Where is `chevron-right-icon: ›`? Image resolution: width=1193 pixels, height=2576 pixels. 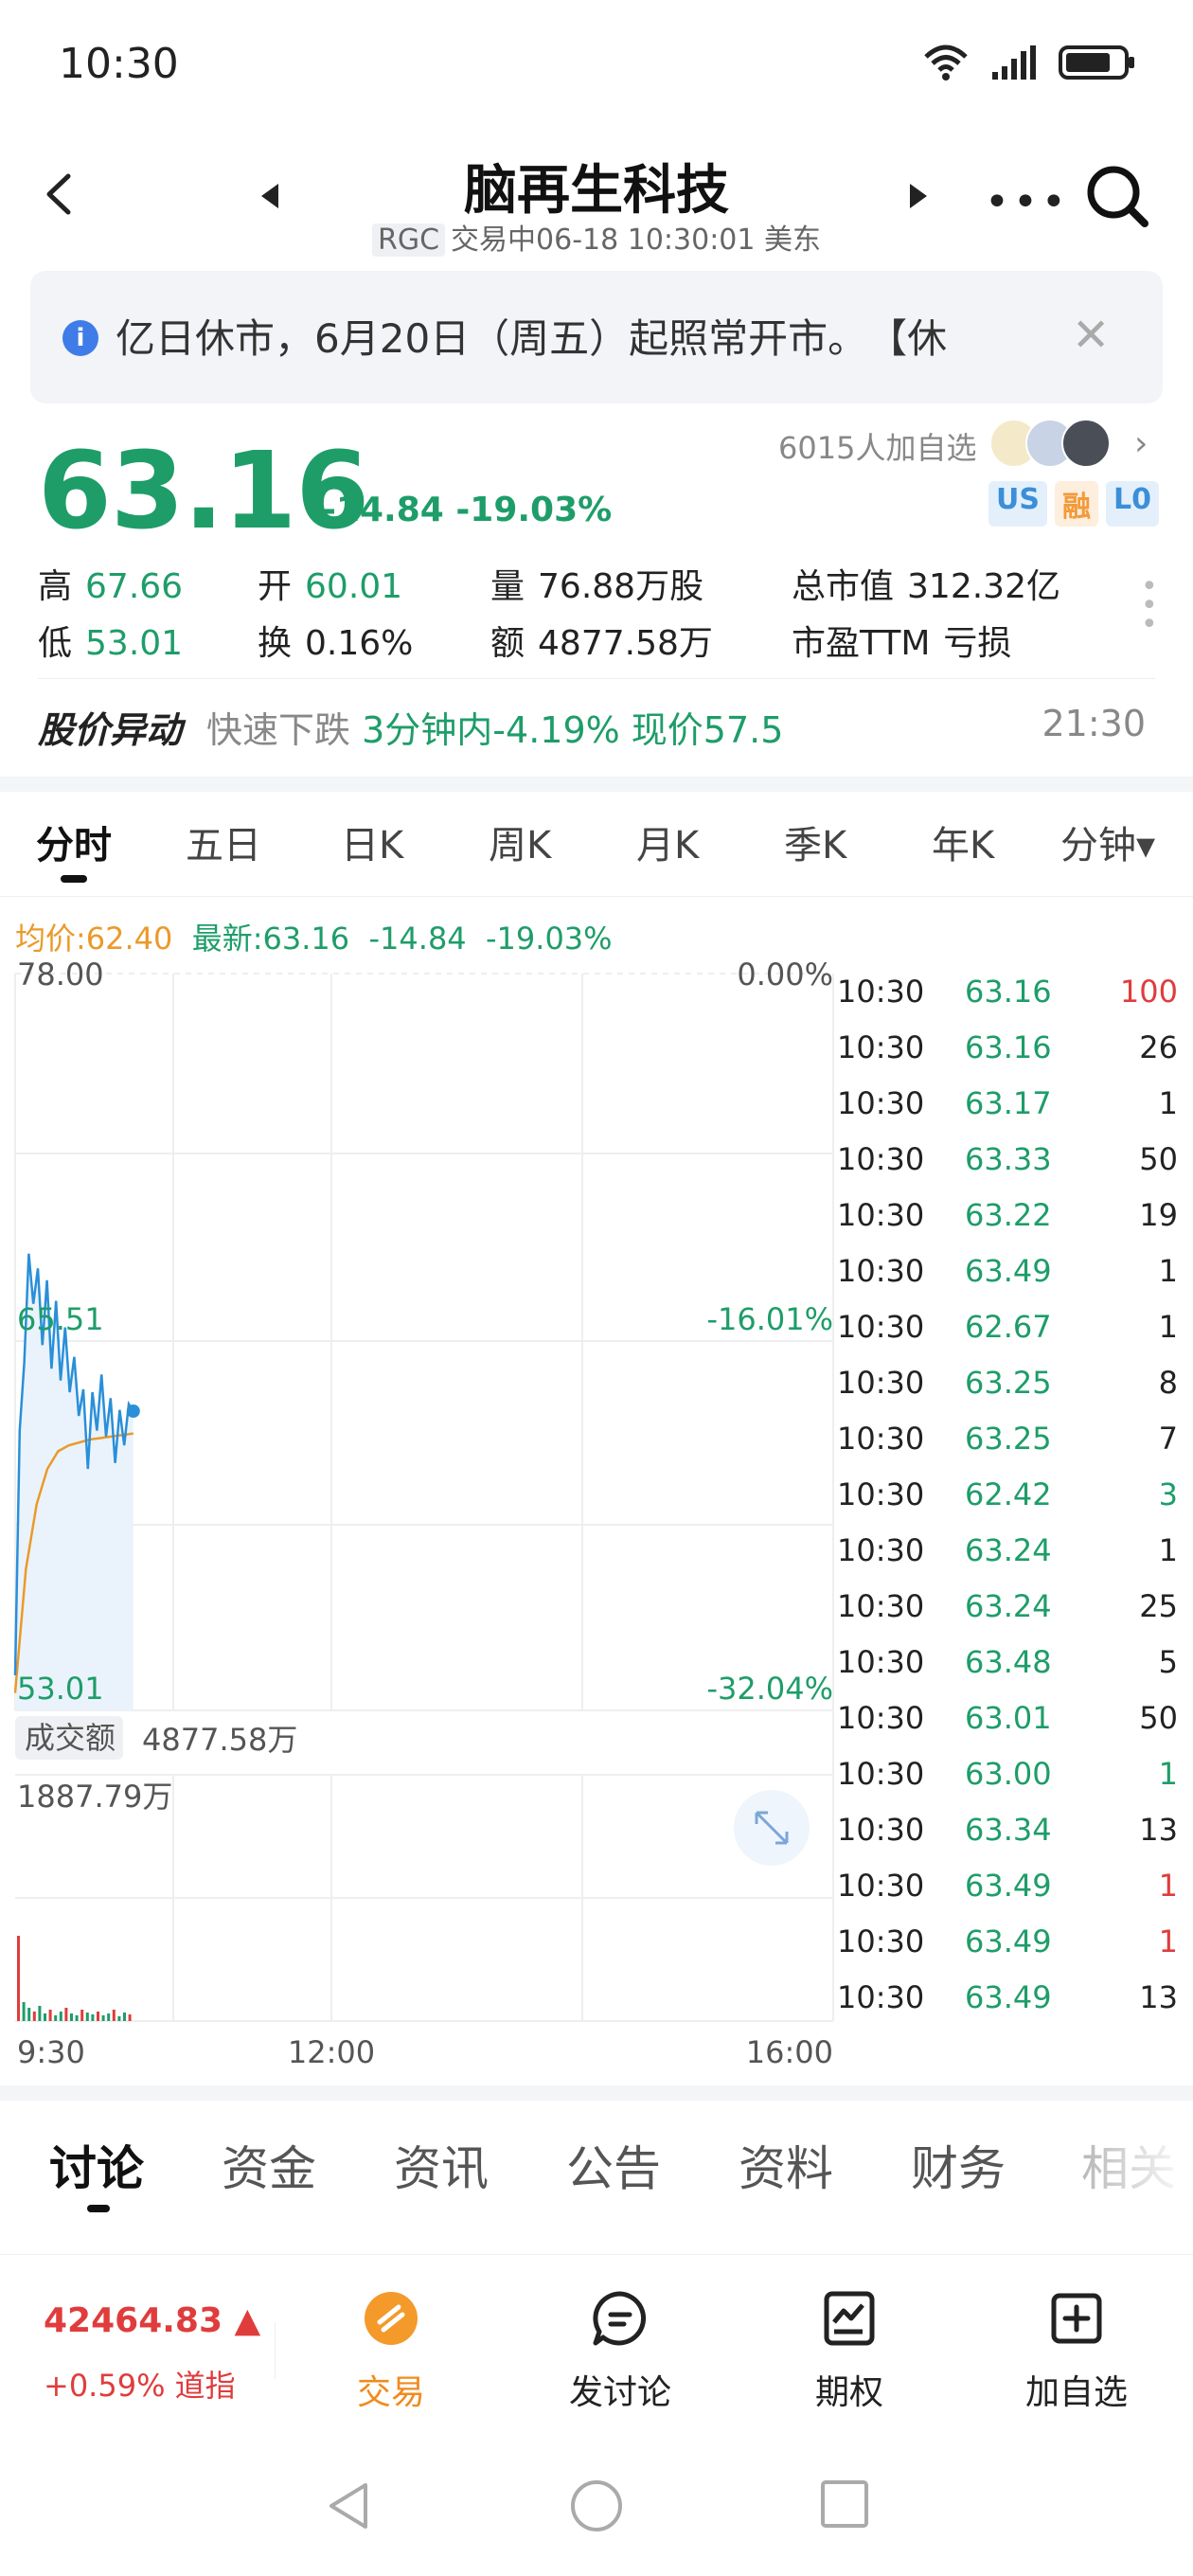 chevron-right-icon: › is located at coordinates (1141, 443).